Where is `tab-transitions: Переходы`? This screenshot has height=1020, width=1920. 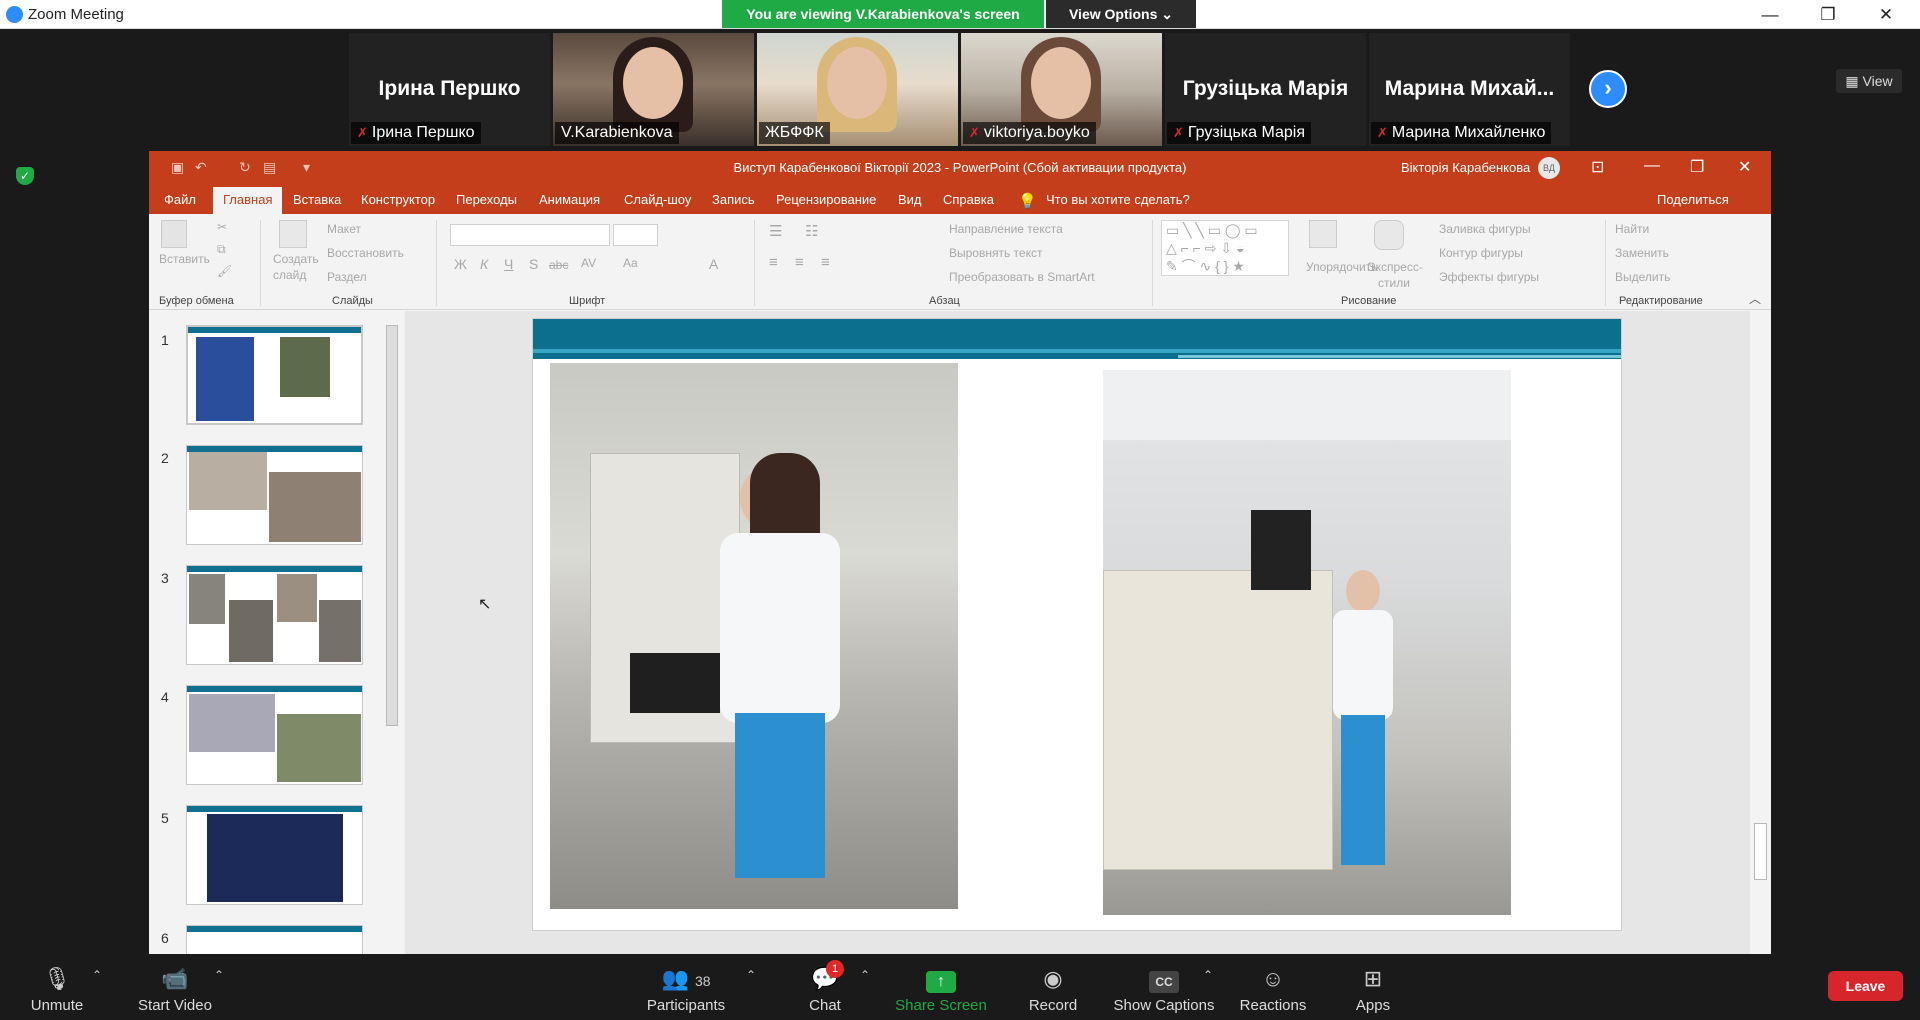 tab-transitions: Переходы is located at coordinates (486, 199).